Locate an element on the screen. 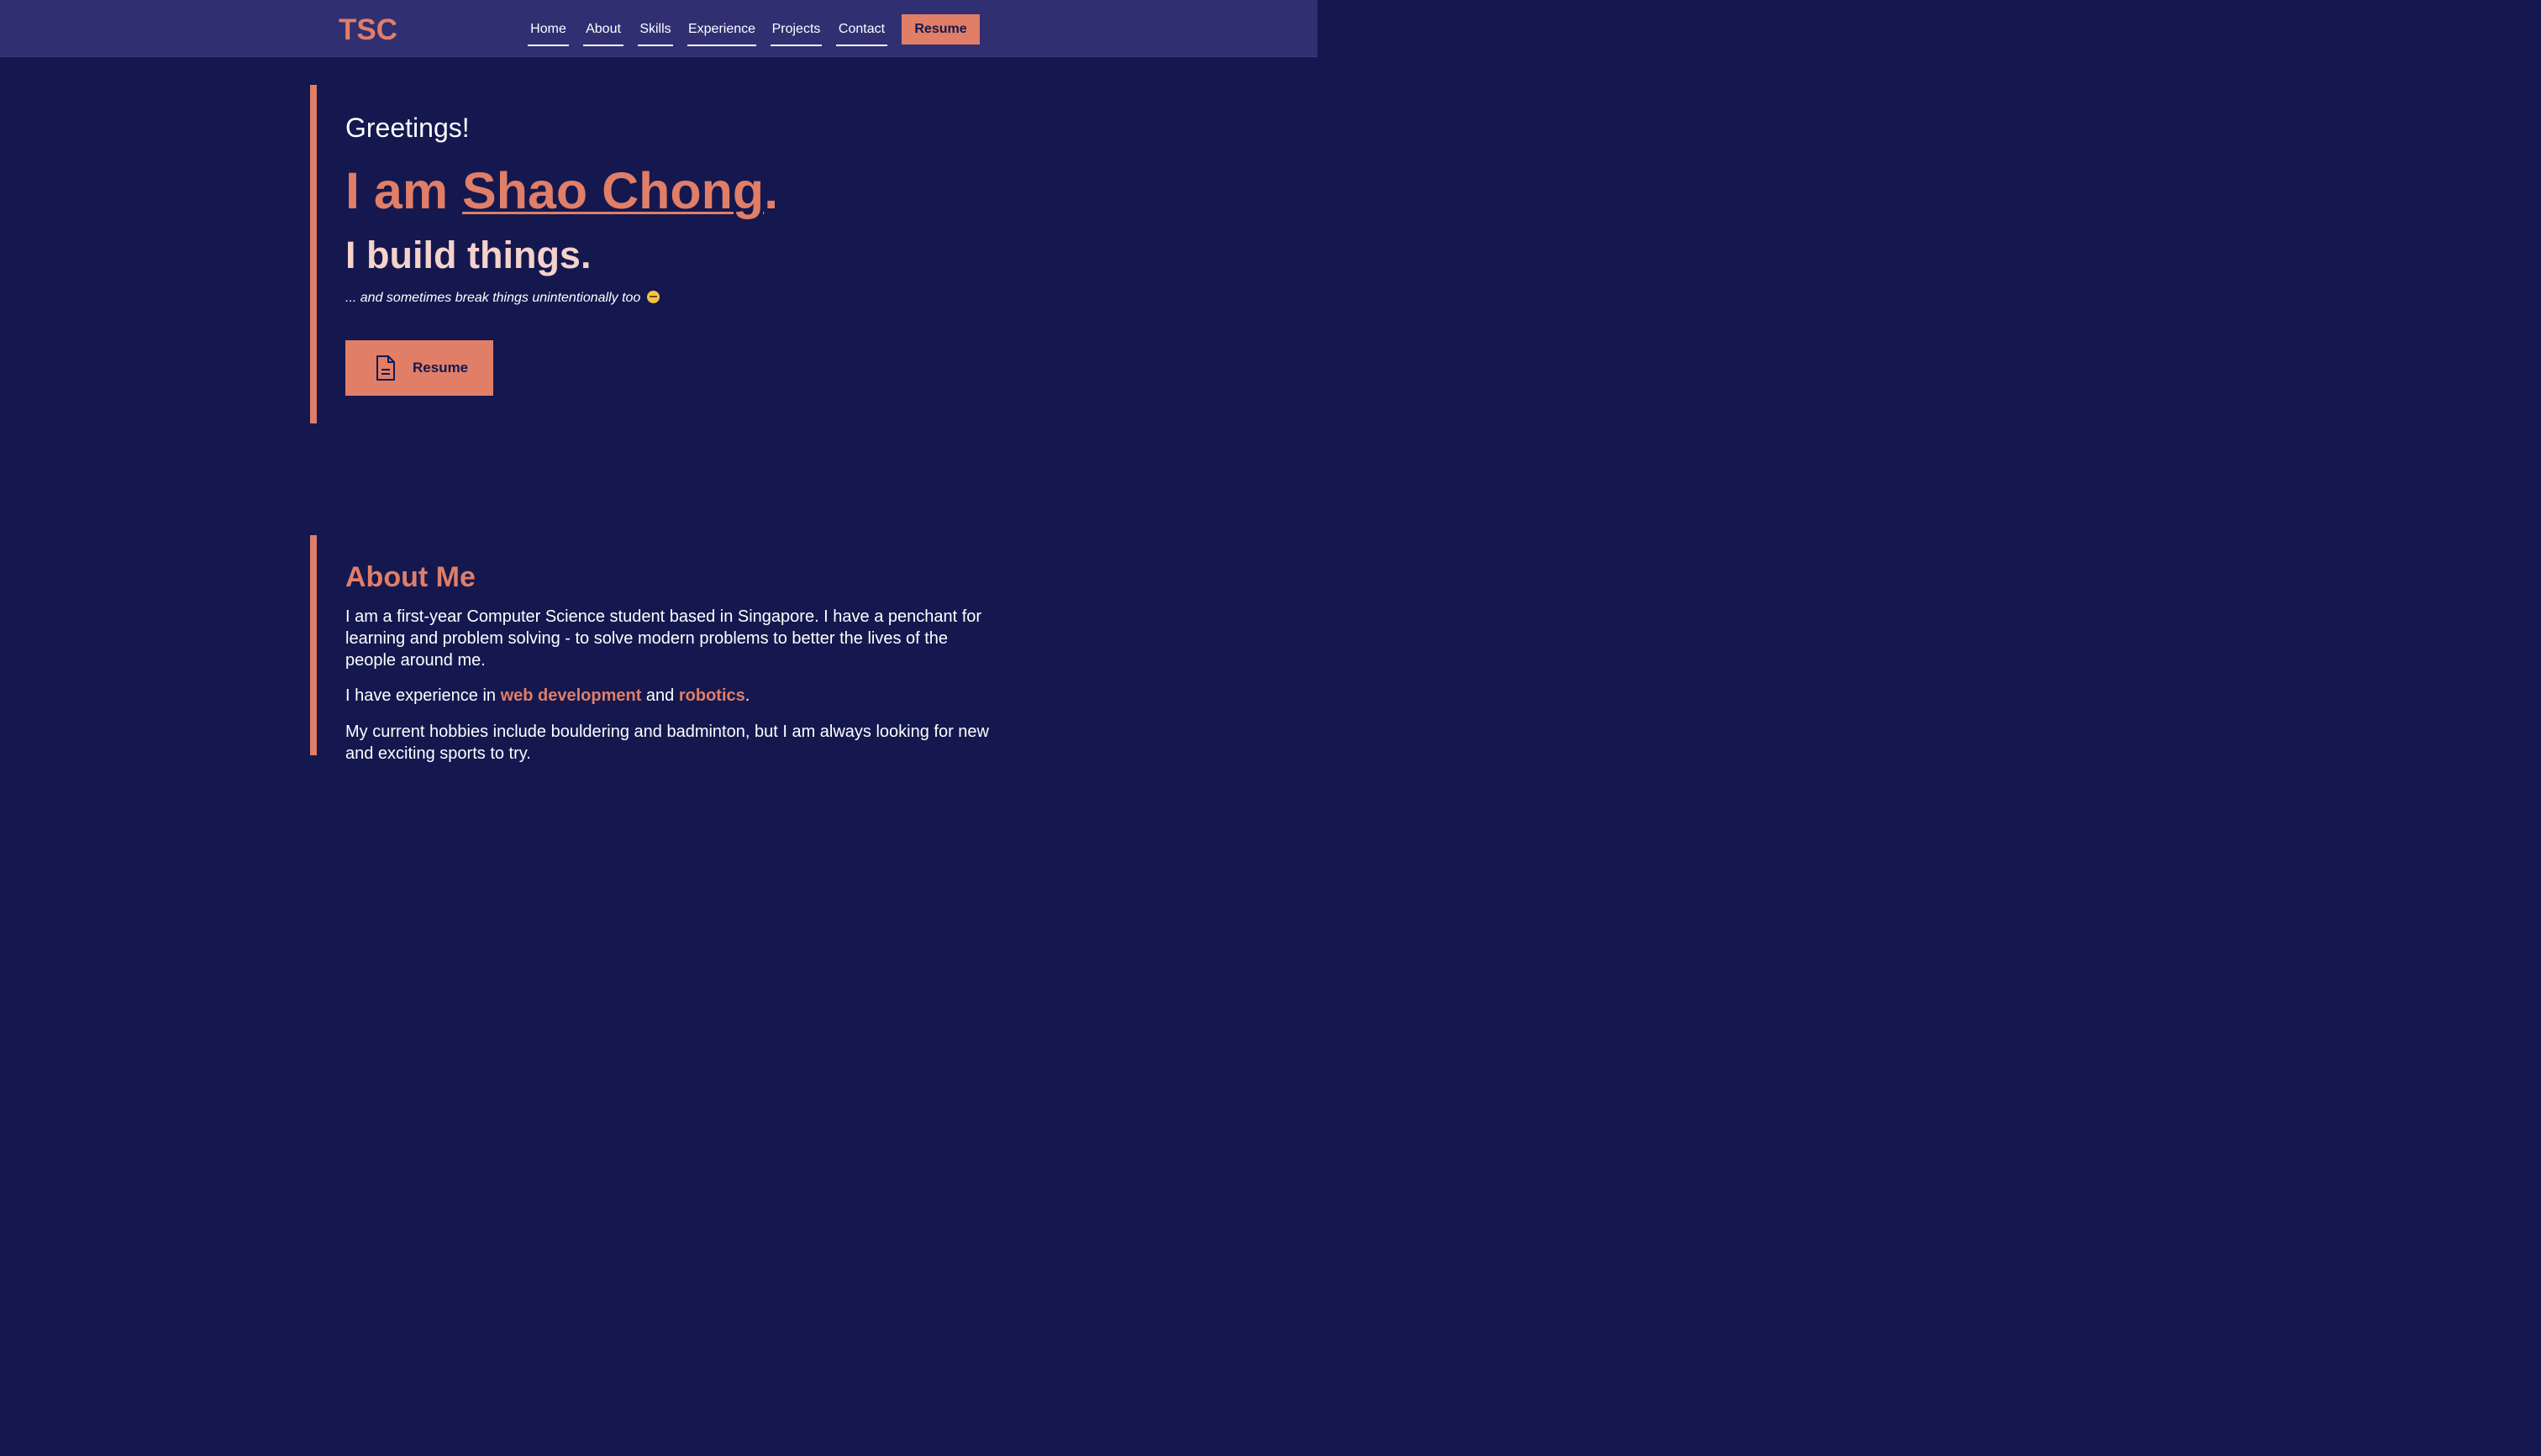  hero-tagline: I build things. is located at coordinates (468, 255).